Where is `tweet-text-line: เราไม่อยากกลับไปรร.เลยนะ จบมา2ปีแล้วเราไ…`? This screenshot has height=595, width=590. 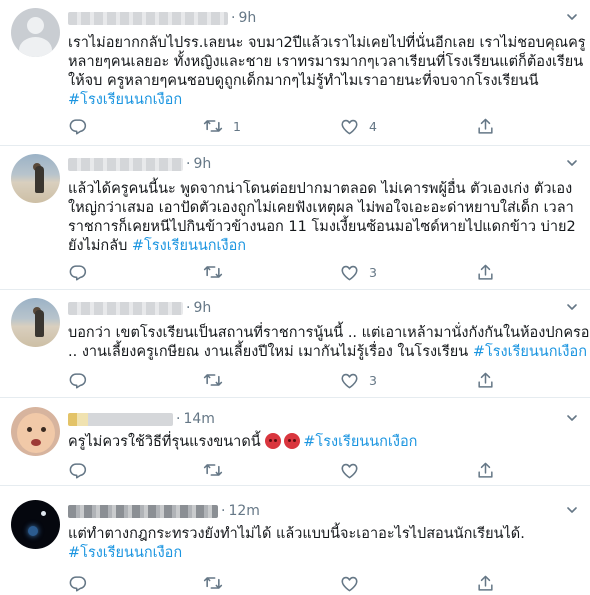 tweet-text-line: เราไม่อยากกลับไปรร.เลยนะ จบมา2ปีแล้วเราไ… is located at coordinates (327, 43).